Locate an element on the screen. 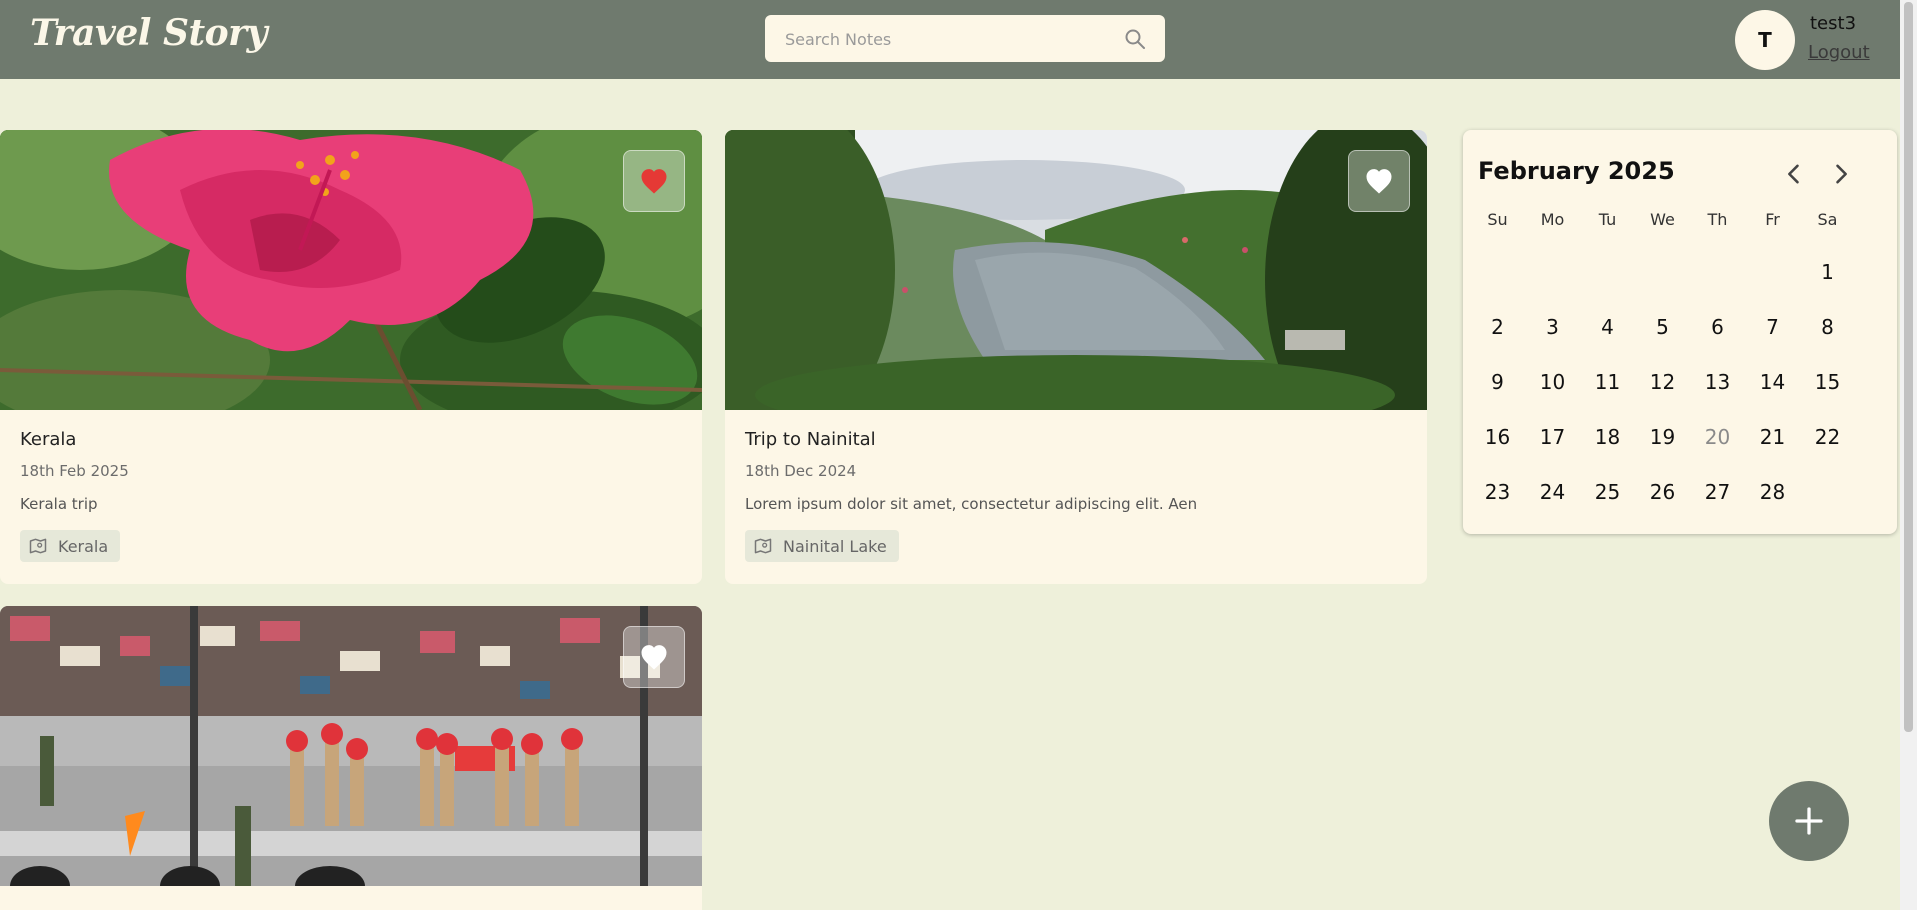  calendar-day: 7 is located at coordinates (1772, 327).